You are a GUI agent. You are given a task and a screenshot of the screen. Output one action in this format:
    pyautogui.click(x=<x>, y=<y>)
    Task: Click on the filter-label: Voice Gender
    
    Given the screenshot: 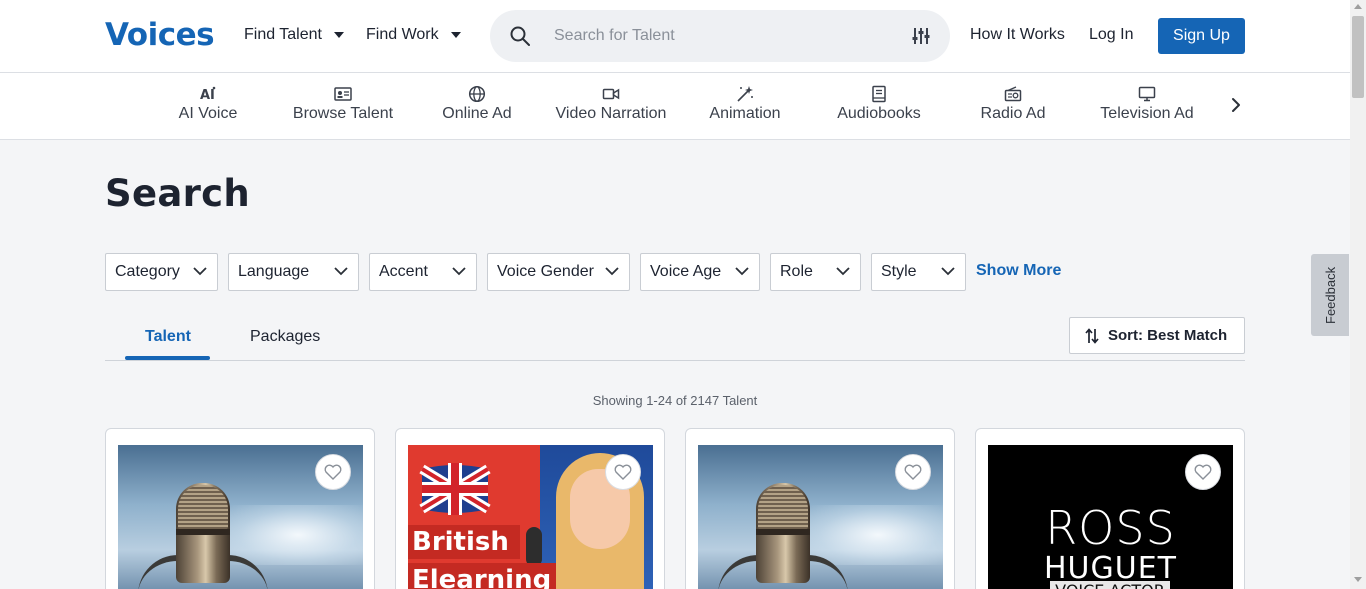 What is the action you would take?
    pyautogui.click(x=545, y=271)
    